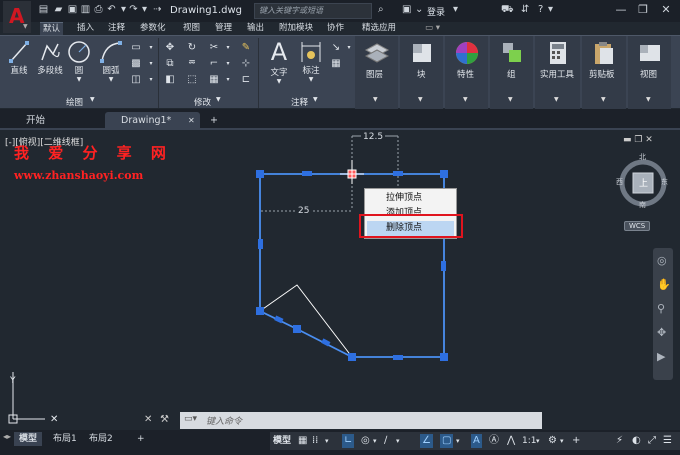  What do you see at coordinates (619, 441) in the screenshot?
I see `hardware-acceleration-icon: ⚡` at bounding box center [619, 441].